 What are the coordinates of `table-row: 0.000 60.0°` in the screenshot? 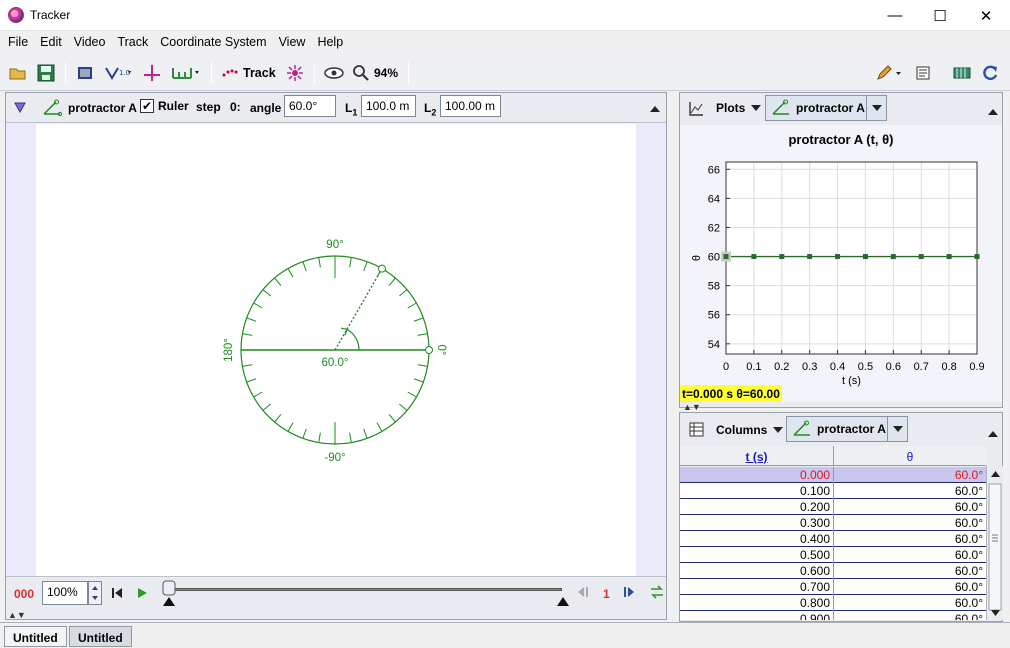 It's located at (833, 475).